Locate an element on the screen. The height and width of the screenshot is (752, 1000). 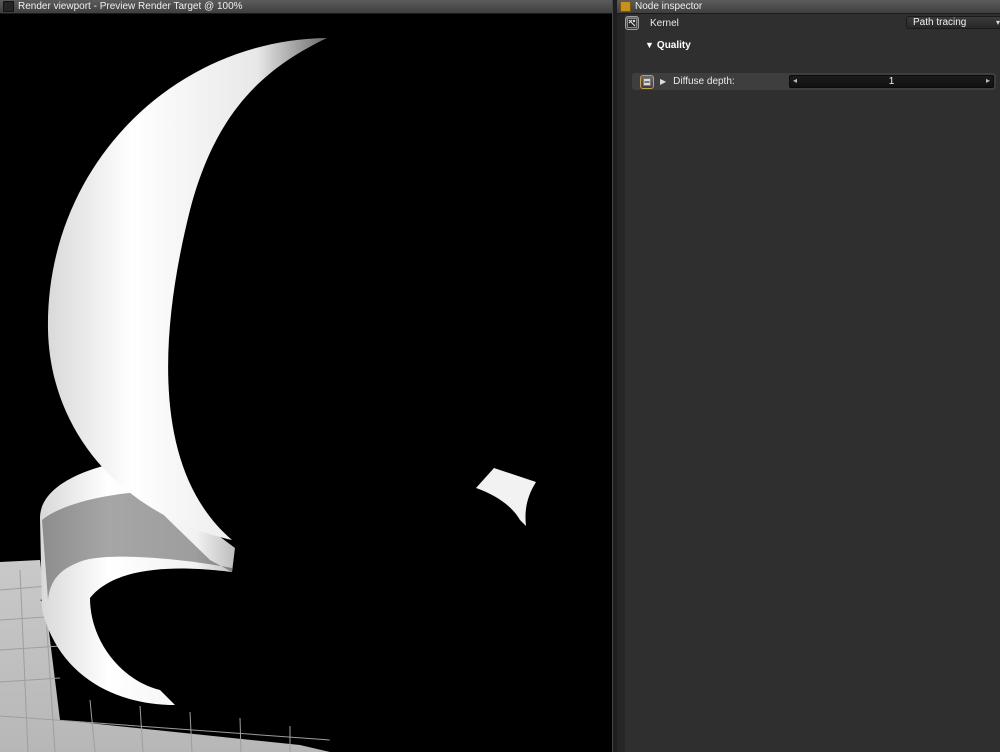
collapse-triangle-icon: ▼ is located at coordinates (649, 45).